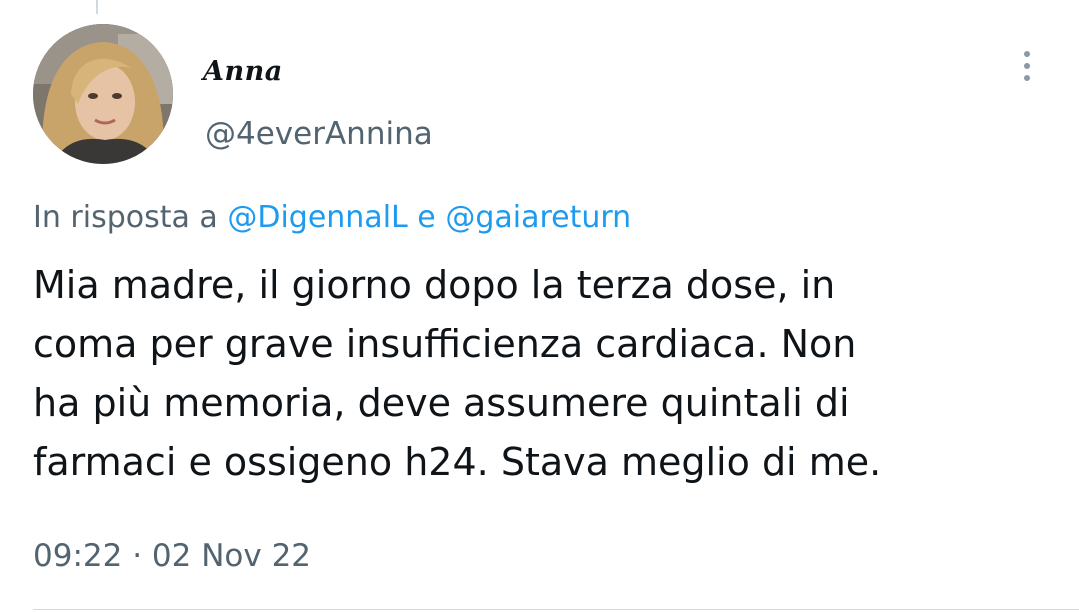 The width and height of the screenshot is (1079, 613). Describe the element at coordinates (231, 556) in the screenshot. I see `timestamp-date: 02 Nov 22` at that location.